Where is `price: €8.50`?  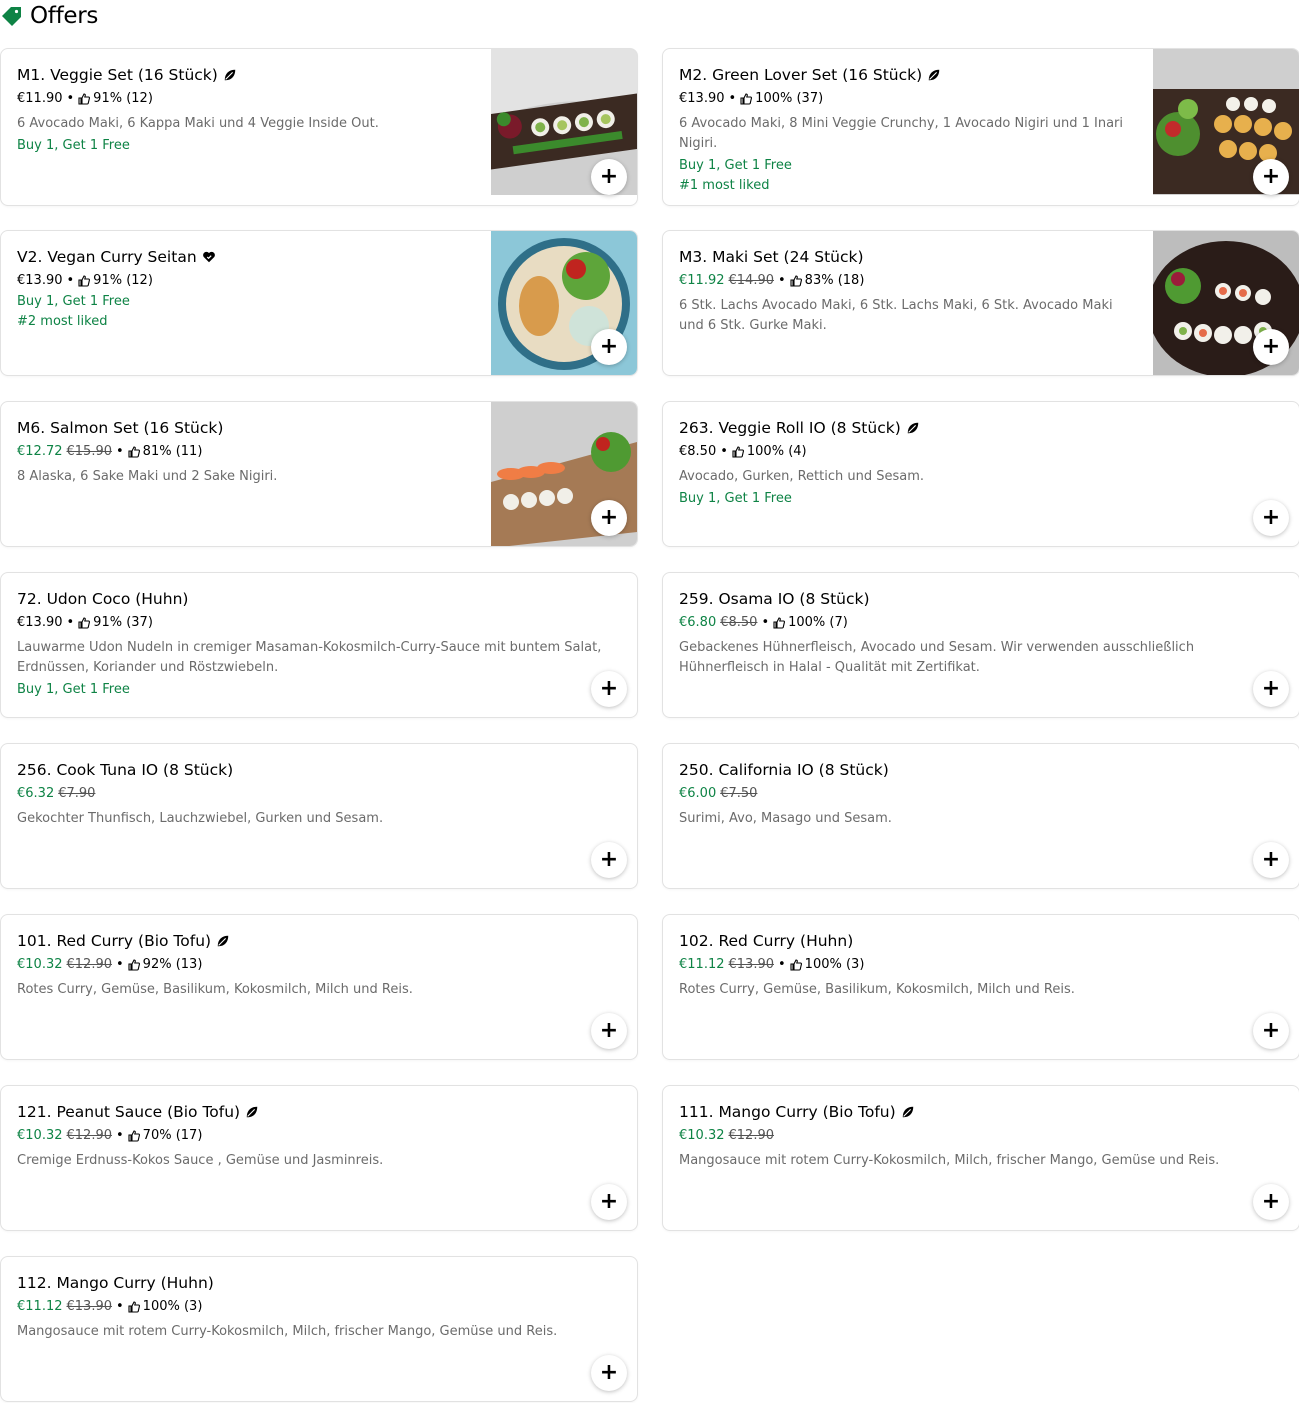 price: €8.50 is located at coordinates (698, 451).